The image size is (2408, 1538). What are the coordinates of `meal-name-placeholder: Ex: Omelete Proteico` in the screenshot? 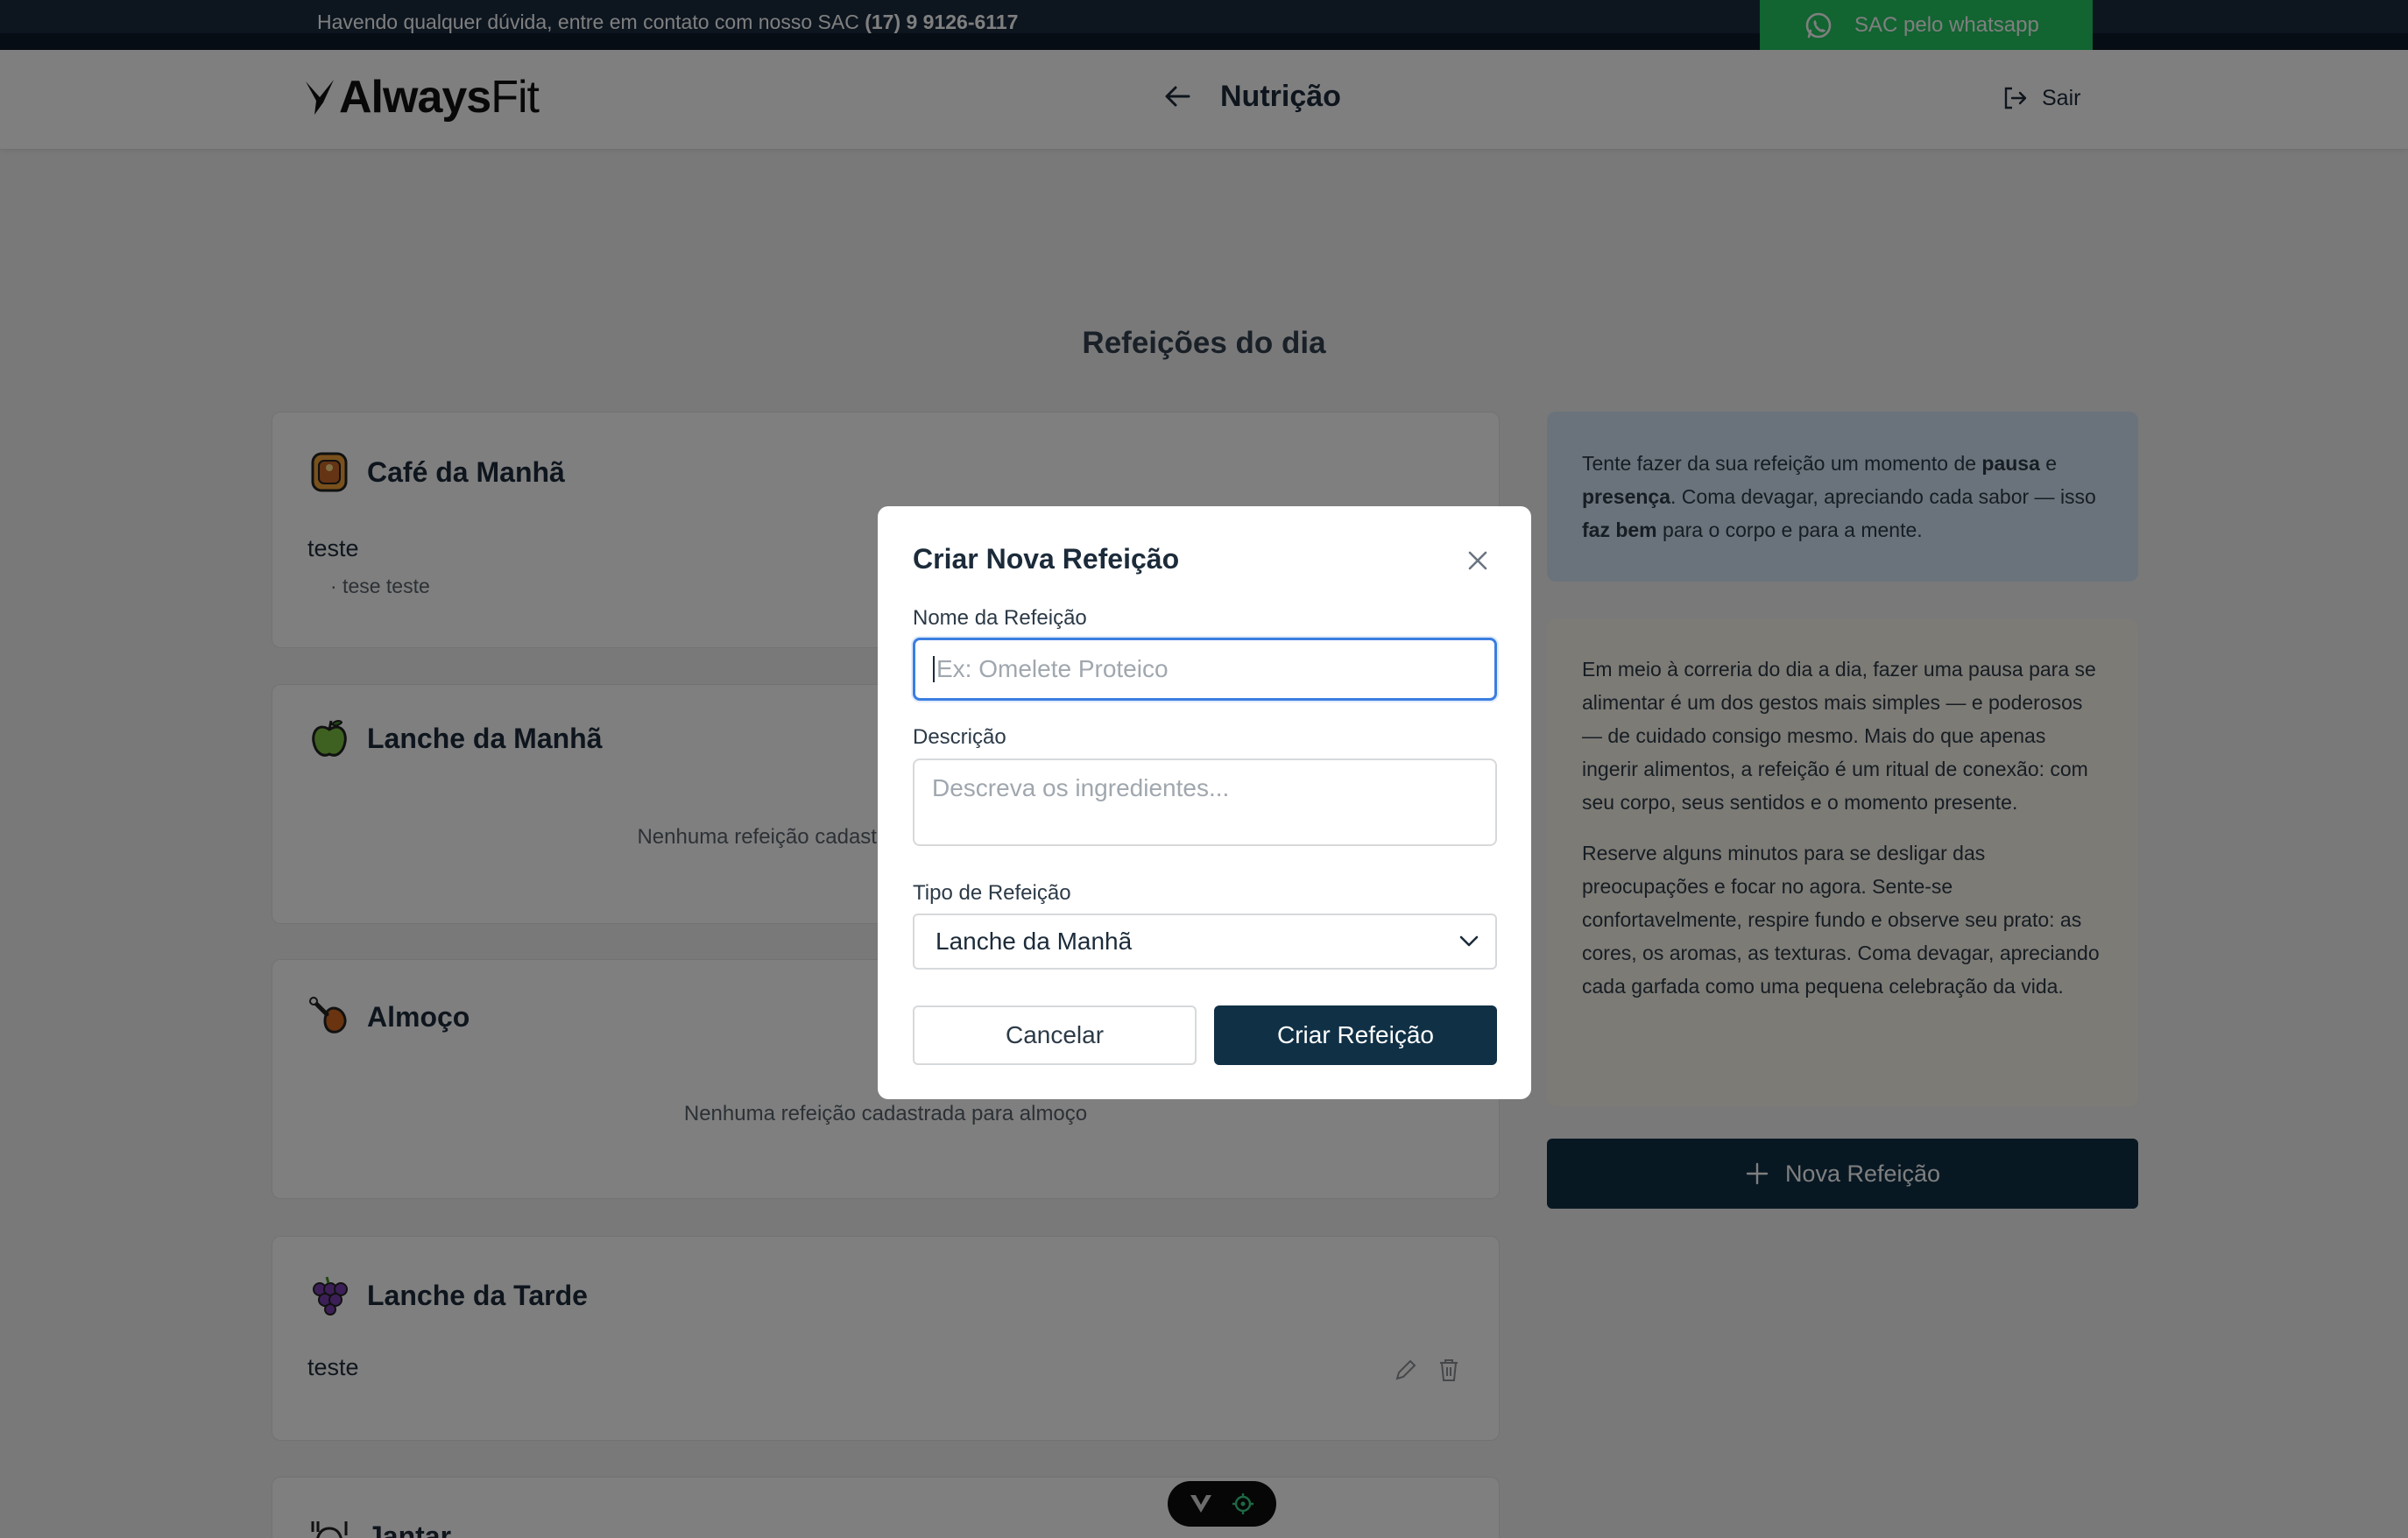 It's located at (1052, 668).